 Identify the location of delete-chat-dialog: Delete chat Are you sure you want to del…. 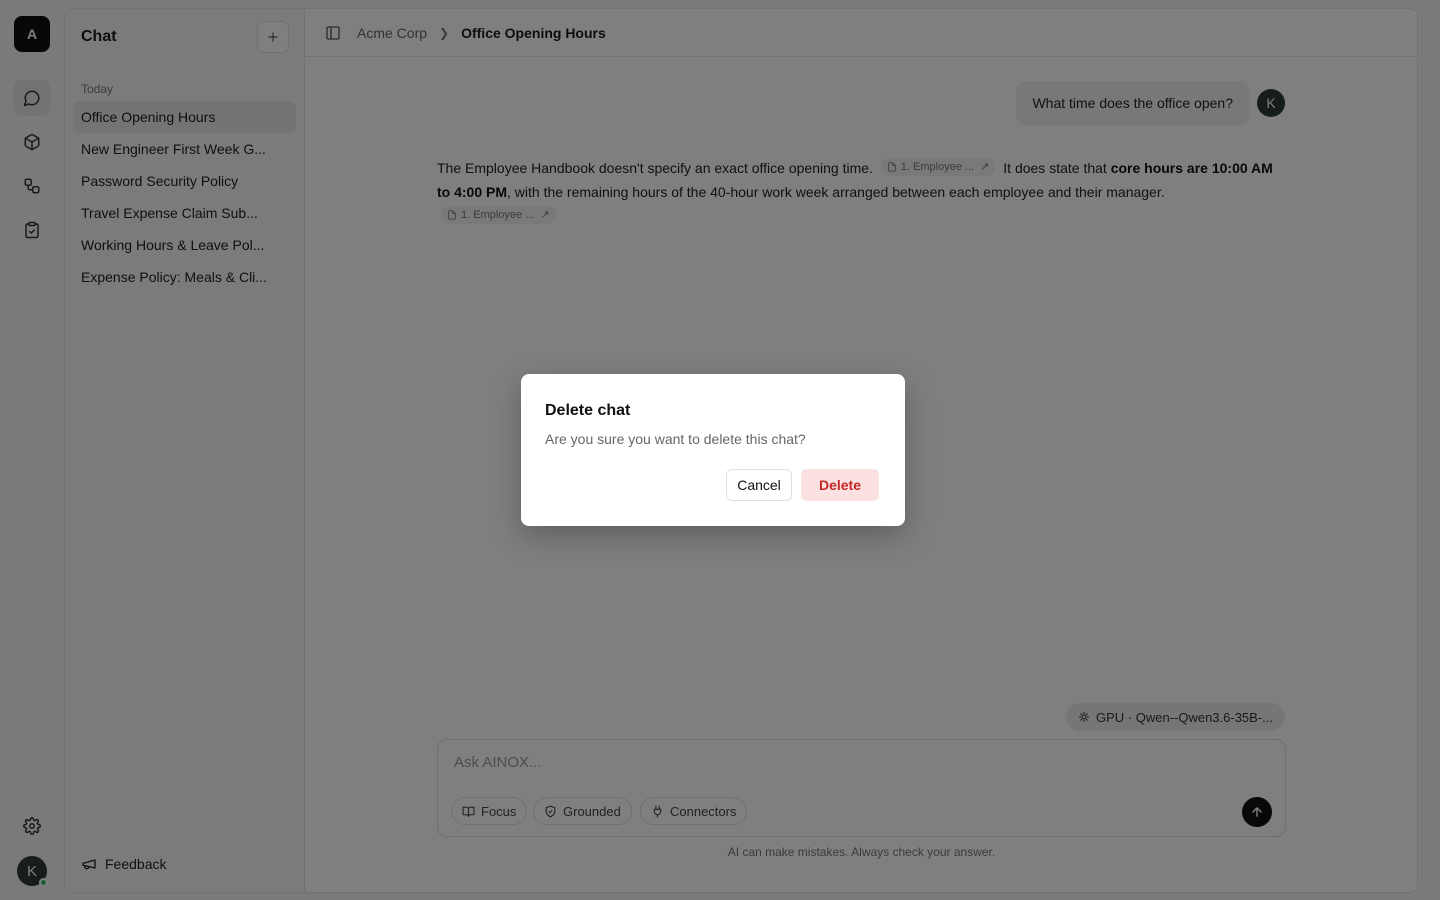
(713, 450).